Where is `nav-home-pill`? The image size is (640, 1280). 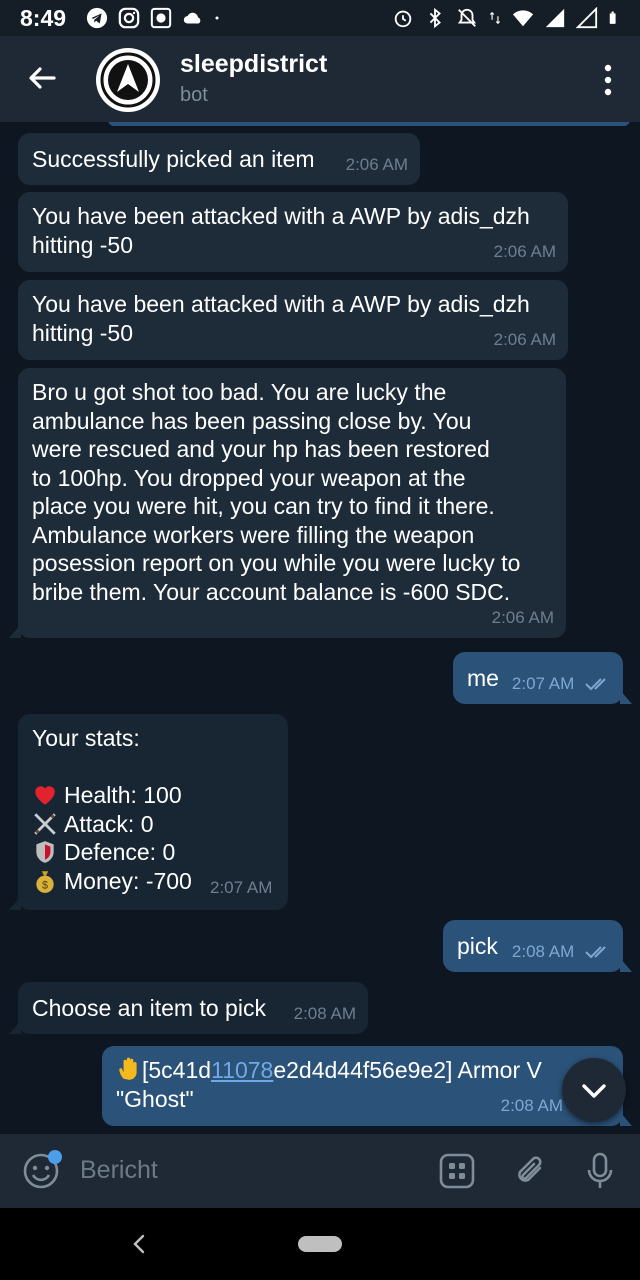 nav-home-pill is located at coordinates (320, 1244).